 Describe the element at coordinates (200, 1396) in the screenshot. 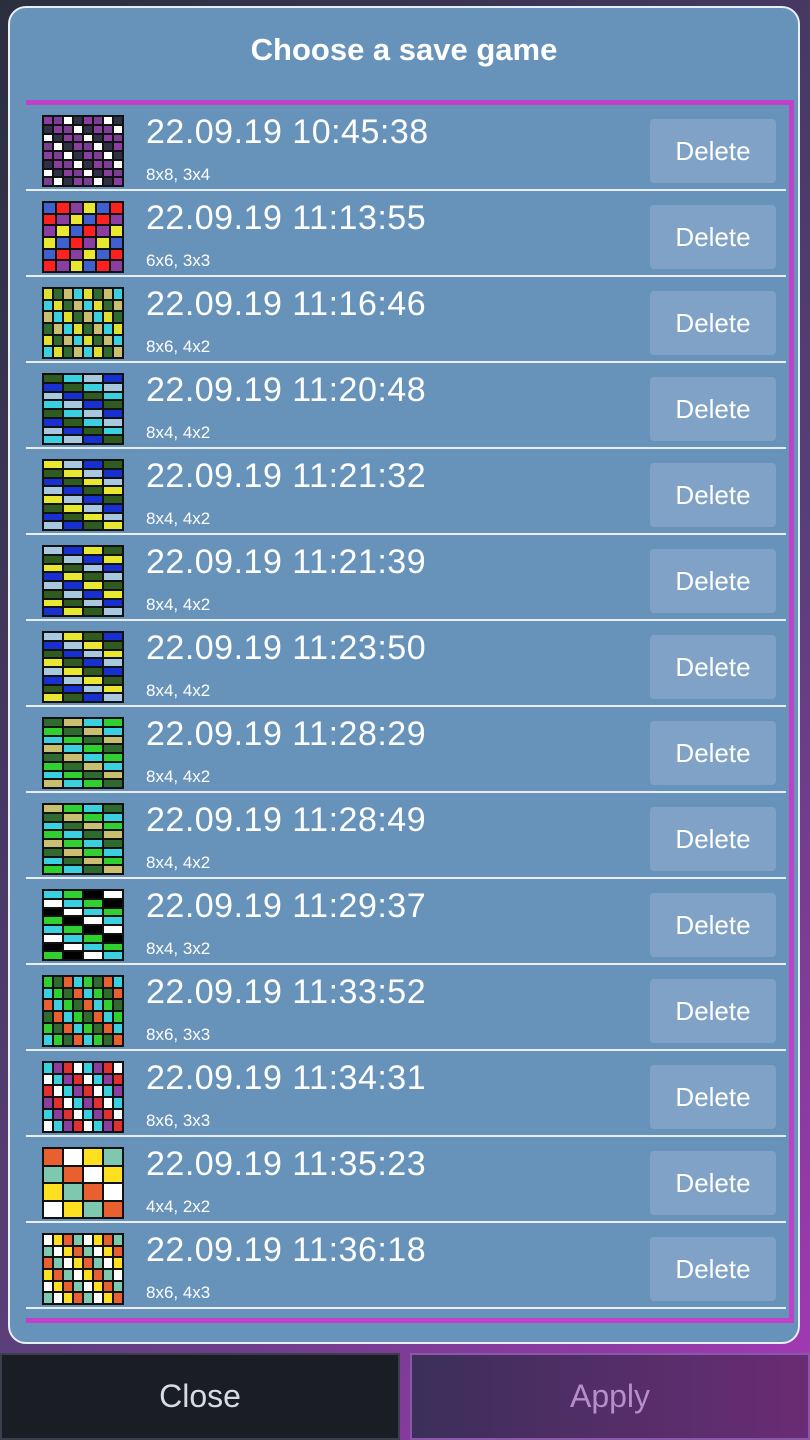

I see `close-button: Close` at that location.